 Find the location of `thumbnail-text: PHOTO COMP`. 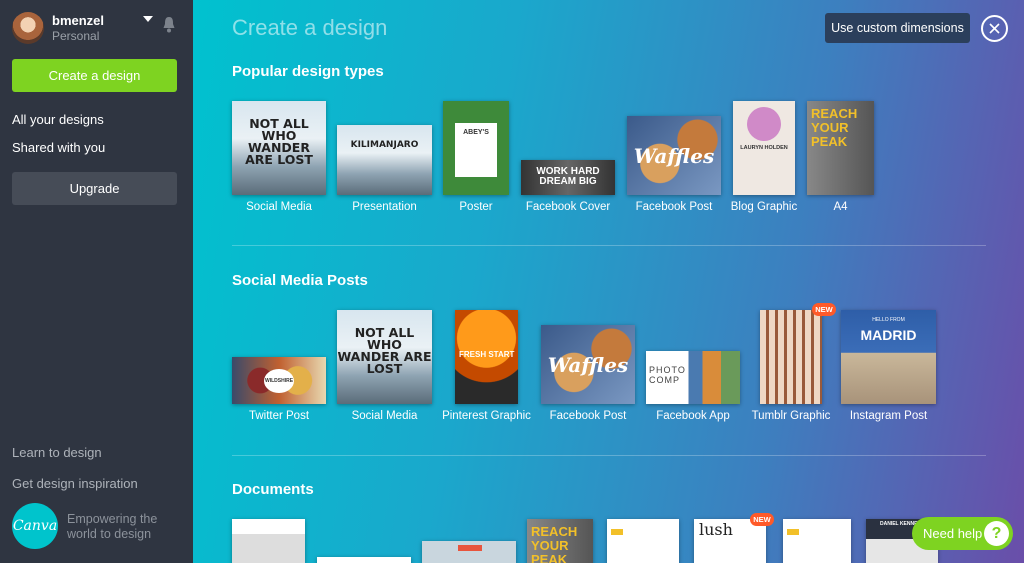

thumbnail-text: PHOTO COMP is located at coordinates (667, 375).